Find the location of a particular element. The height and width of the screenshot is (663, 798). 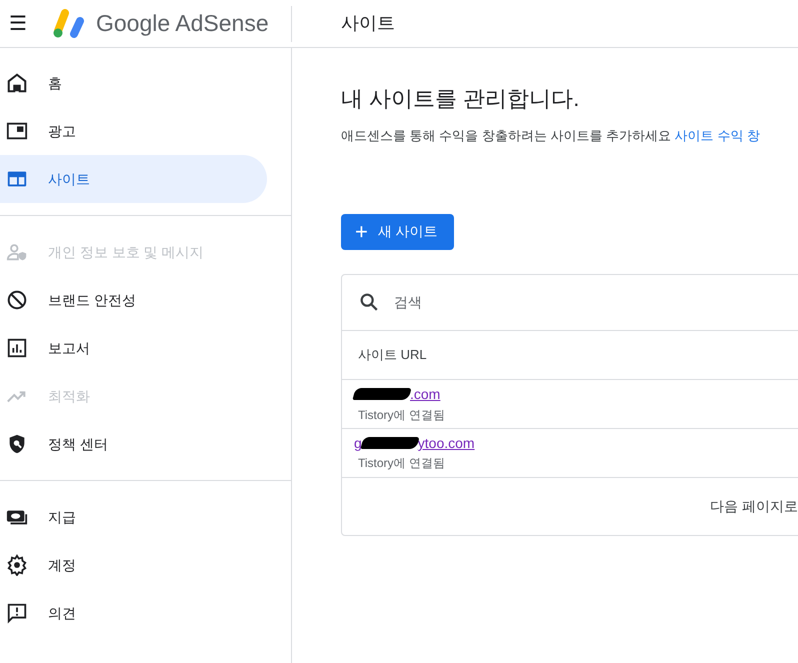

site-url-link: g ytoo.com is located at coordinates (414, 443).